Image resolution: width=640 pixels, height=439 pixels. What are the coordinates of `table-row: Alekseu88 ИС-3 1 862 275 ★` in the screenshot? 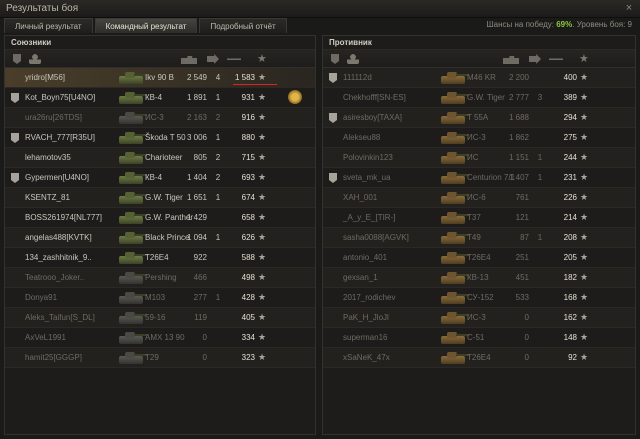 It's located at (479, 138).